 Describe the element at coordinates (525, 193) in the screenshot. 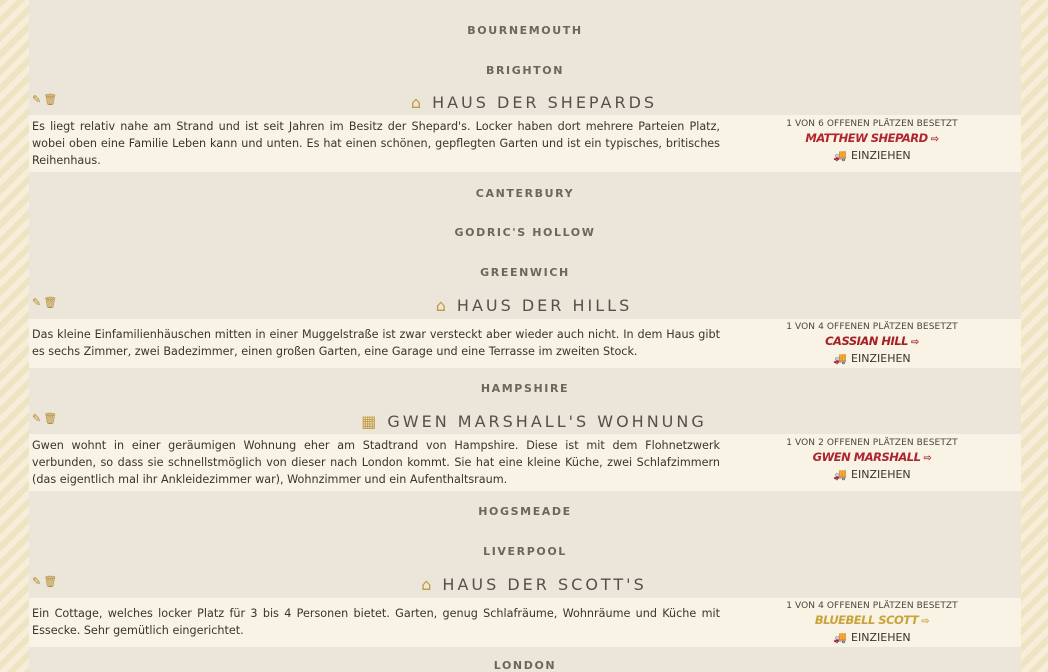

I see `city-heading-canterbury: CANTERBURY` at that location.